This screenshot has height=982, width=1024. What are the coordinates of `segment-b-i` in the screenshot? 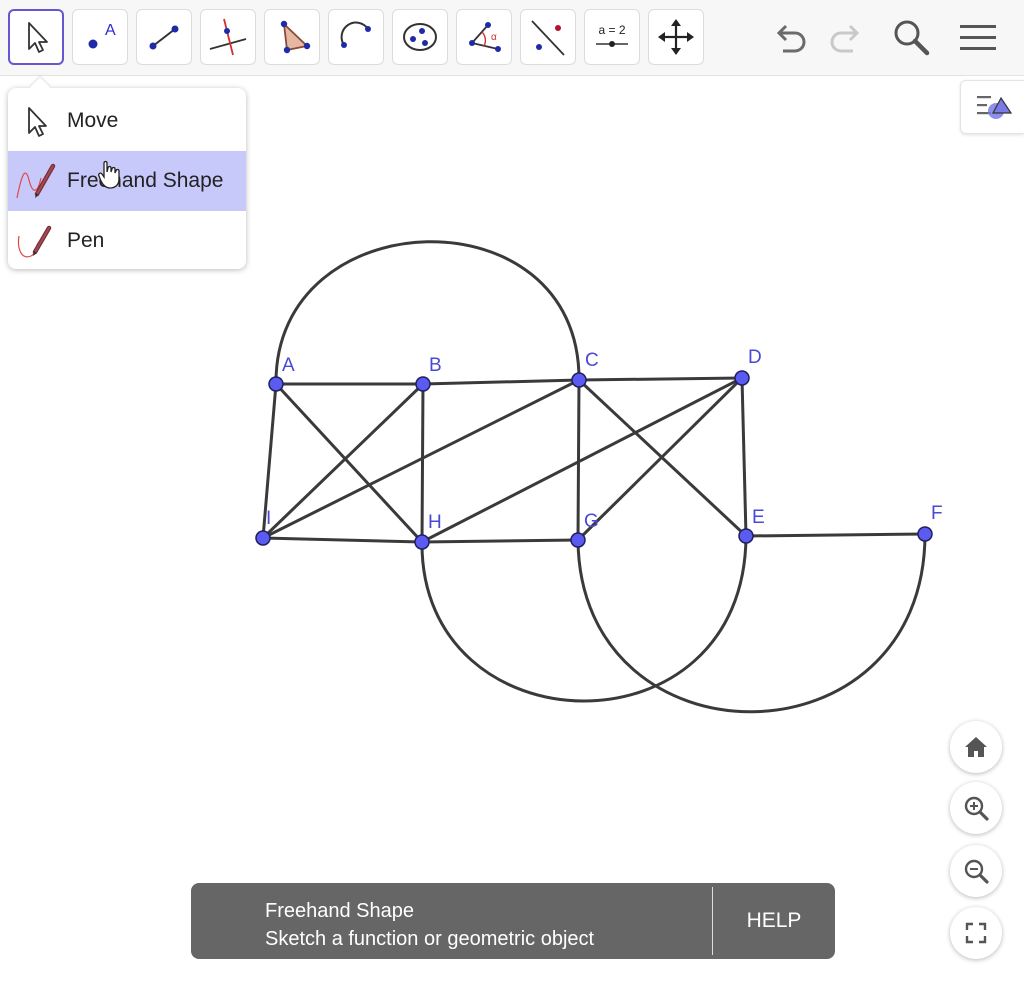 It's located at (343, 461).